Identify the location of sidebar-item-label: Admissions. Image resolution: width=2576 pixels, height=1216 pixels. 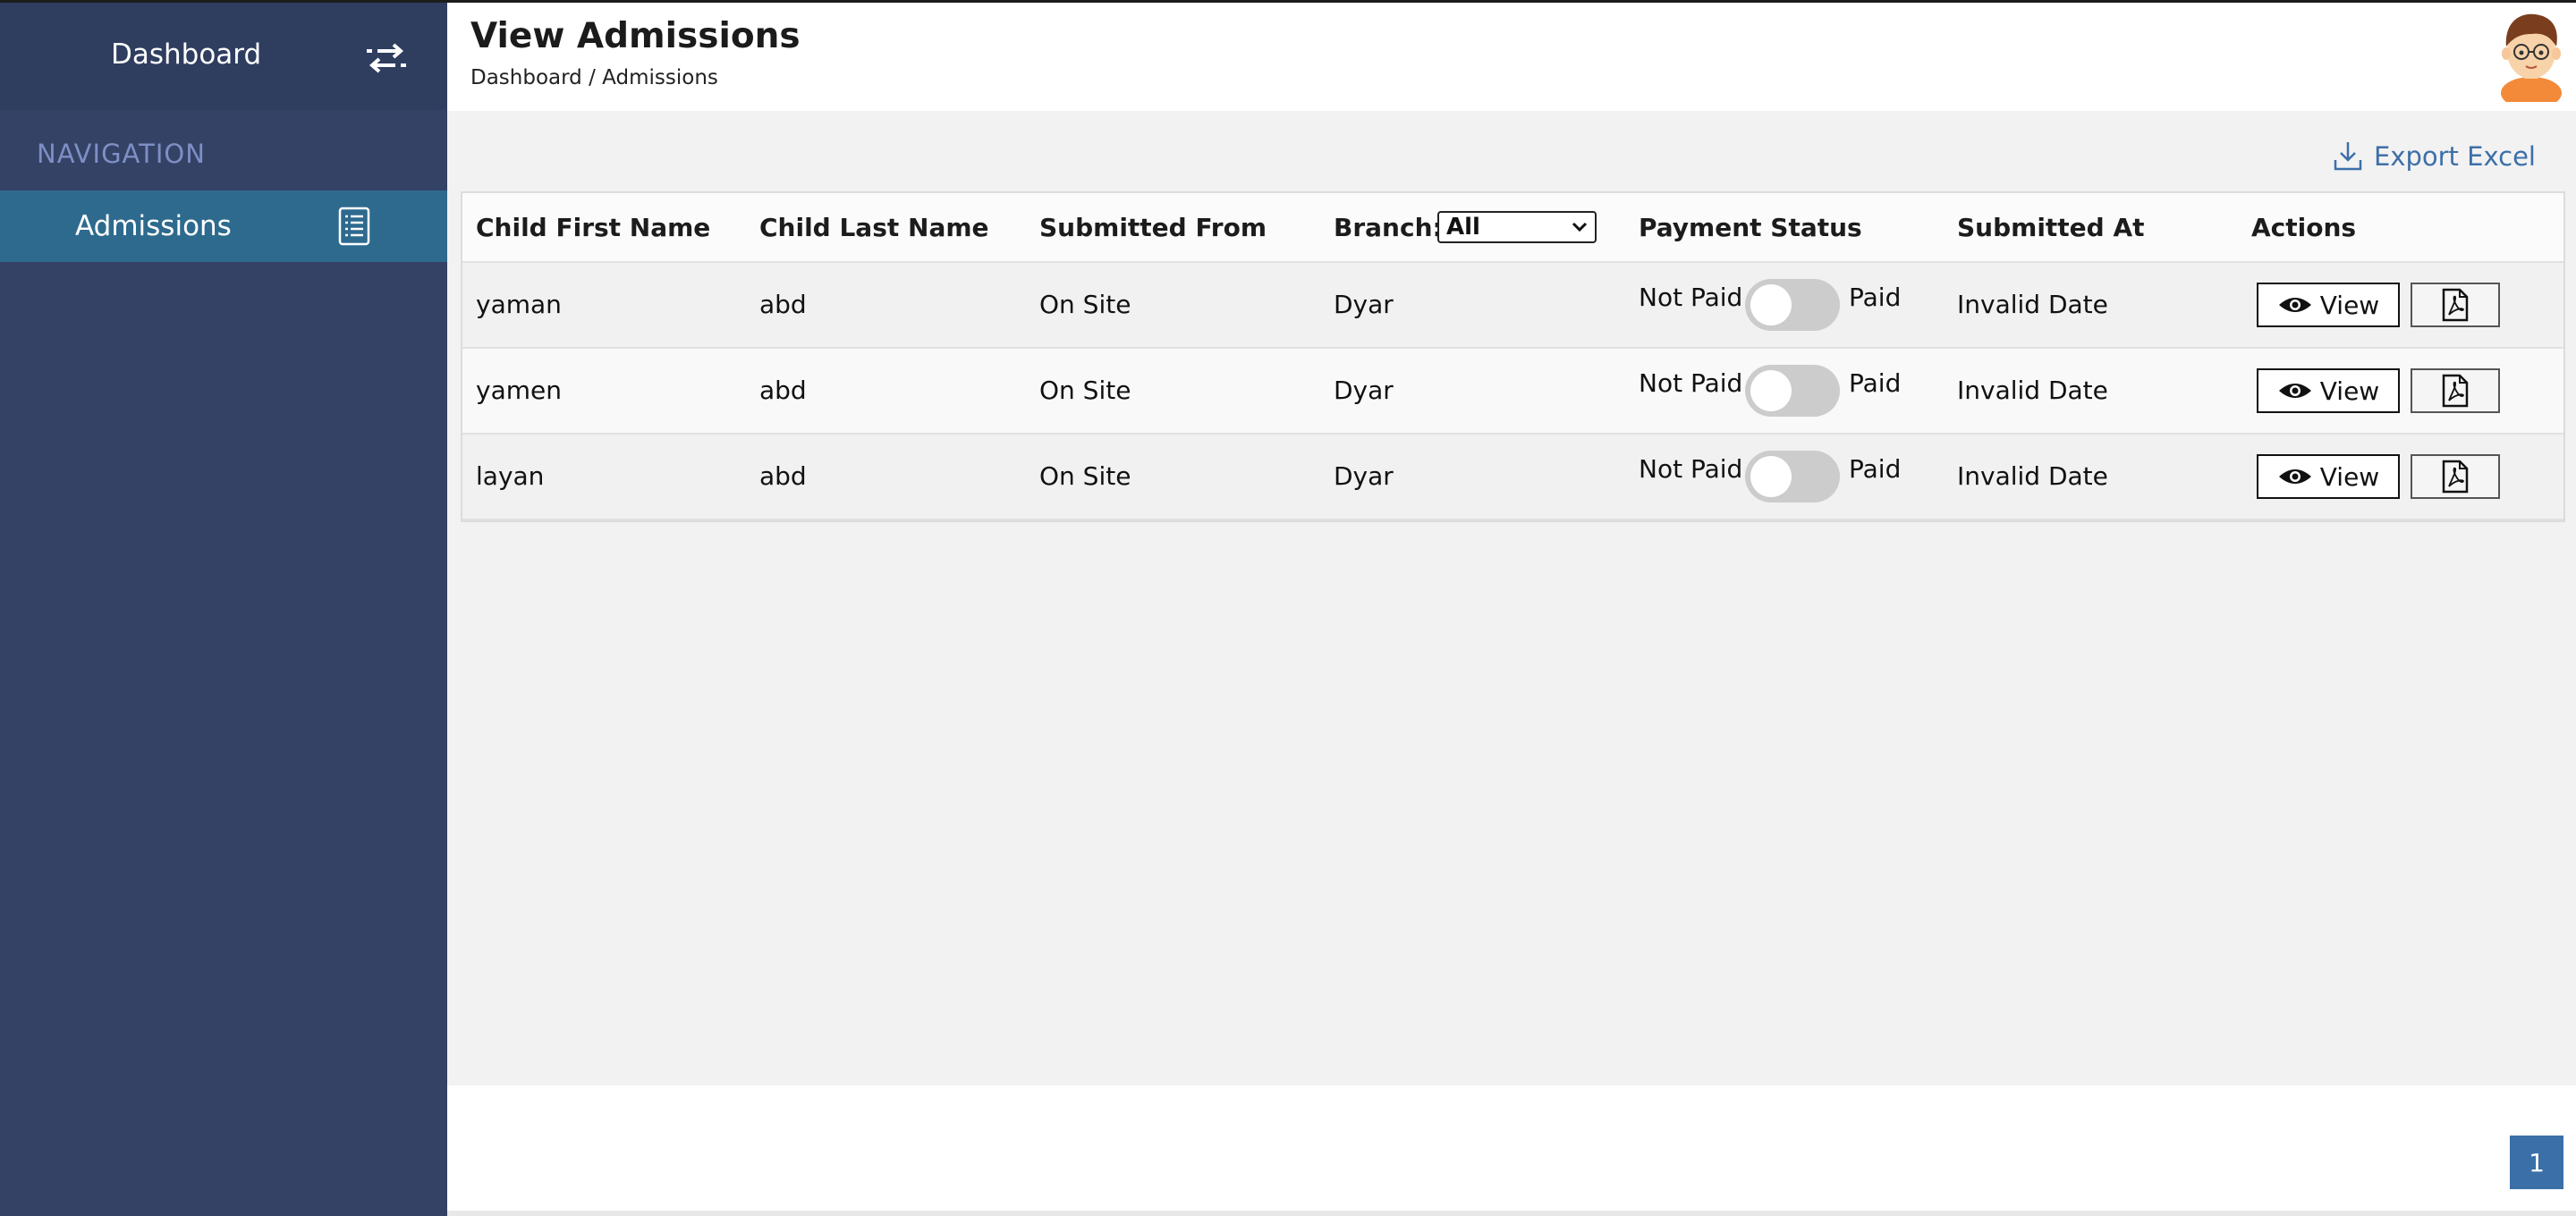
(153, 226).